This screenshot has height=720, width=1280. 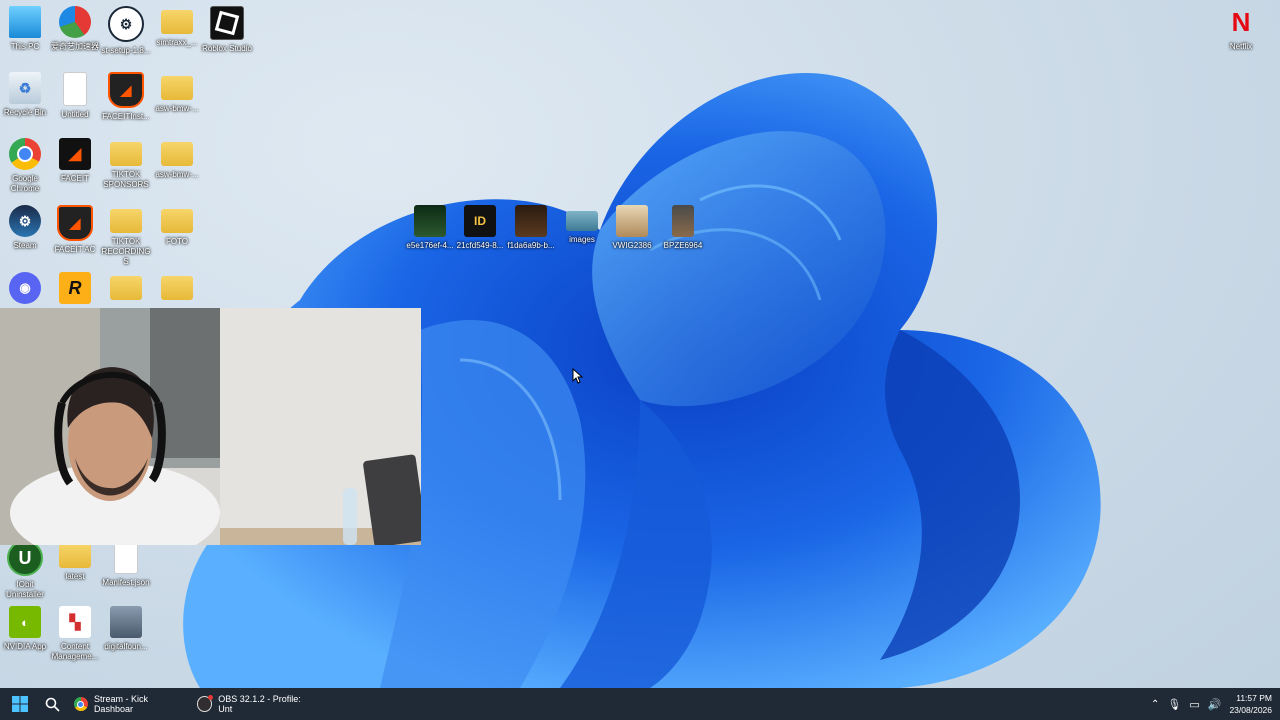 What do you see at coordinates (25, 112) in the screenshot?
I see `icon-label: Recycle Bin` at bounding box center [25, 112].